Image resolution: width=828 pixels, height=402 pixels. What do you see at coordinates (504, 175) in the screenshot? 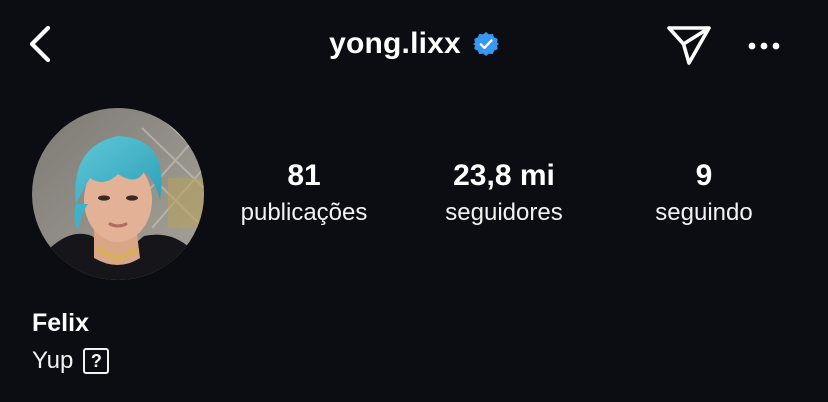
I see `followers-count: 23,8 mi` at bounding box center [504, 175].